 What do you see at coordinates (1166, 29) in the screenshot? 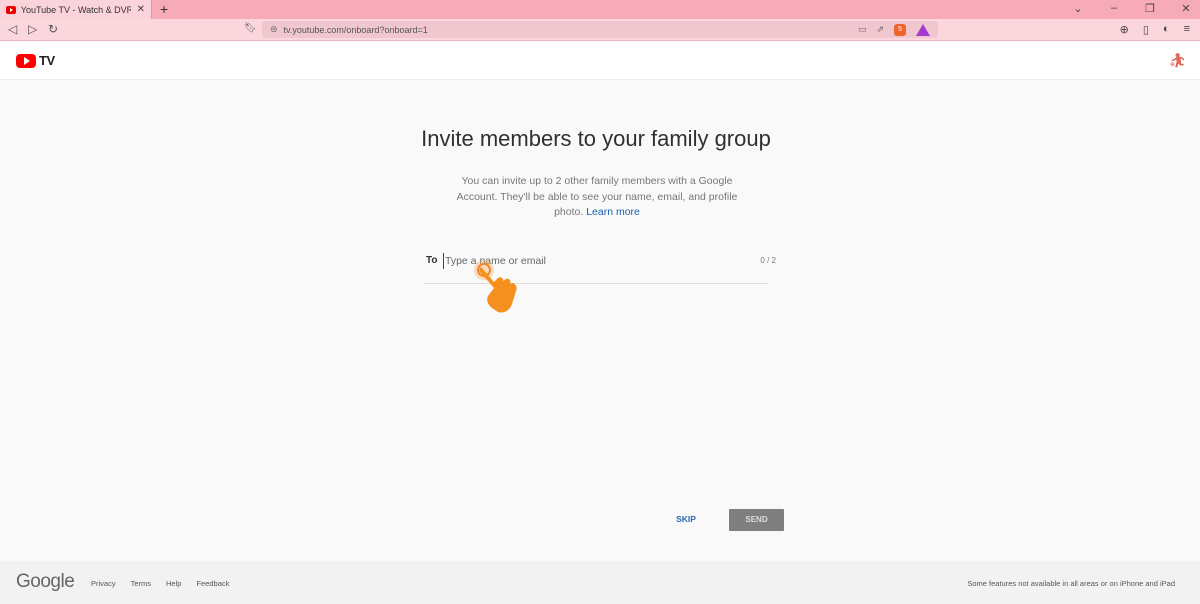
I see `wallet-icon: ◐` at bounding box center [1166, 29].